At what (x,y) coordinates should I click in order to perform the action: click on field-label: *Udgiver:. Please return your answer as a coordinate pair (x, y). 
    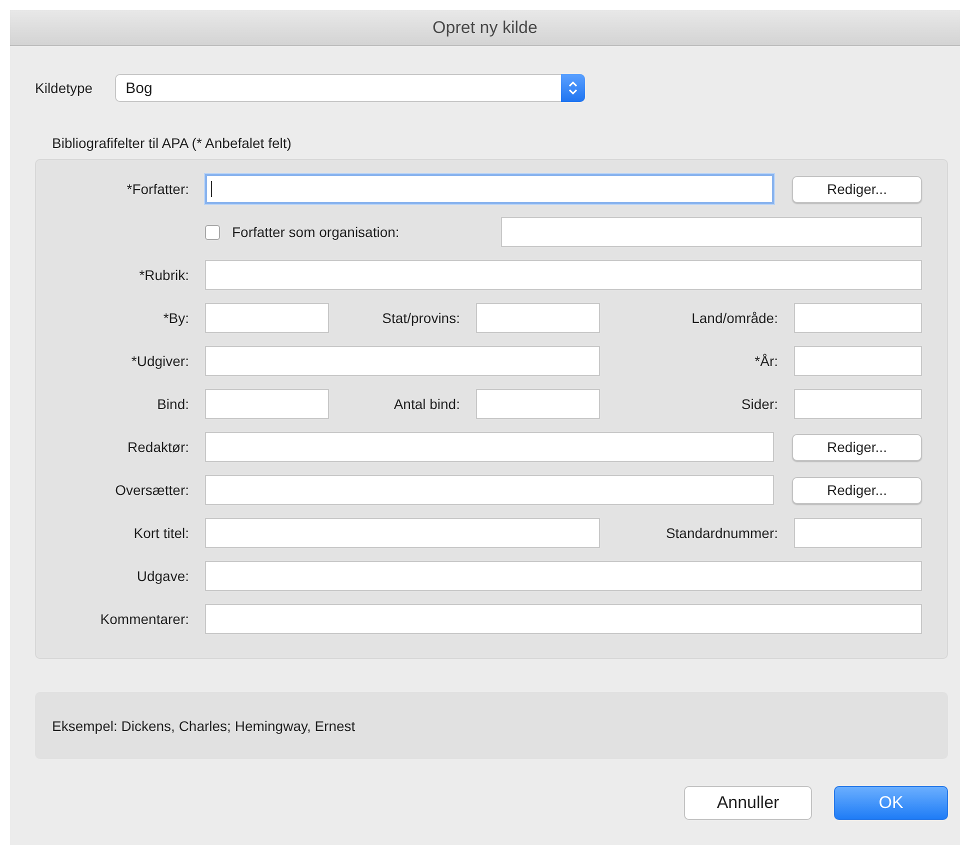
    Looking at the image, I should click on (160, 361).